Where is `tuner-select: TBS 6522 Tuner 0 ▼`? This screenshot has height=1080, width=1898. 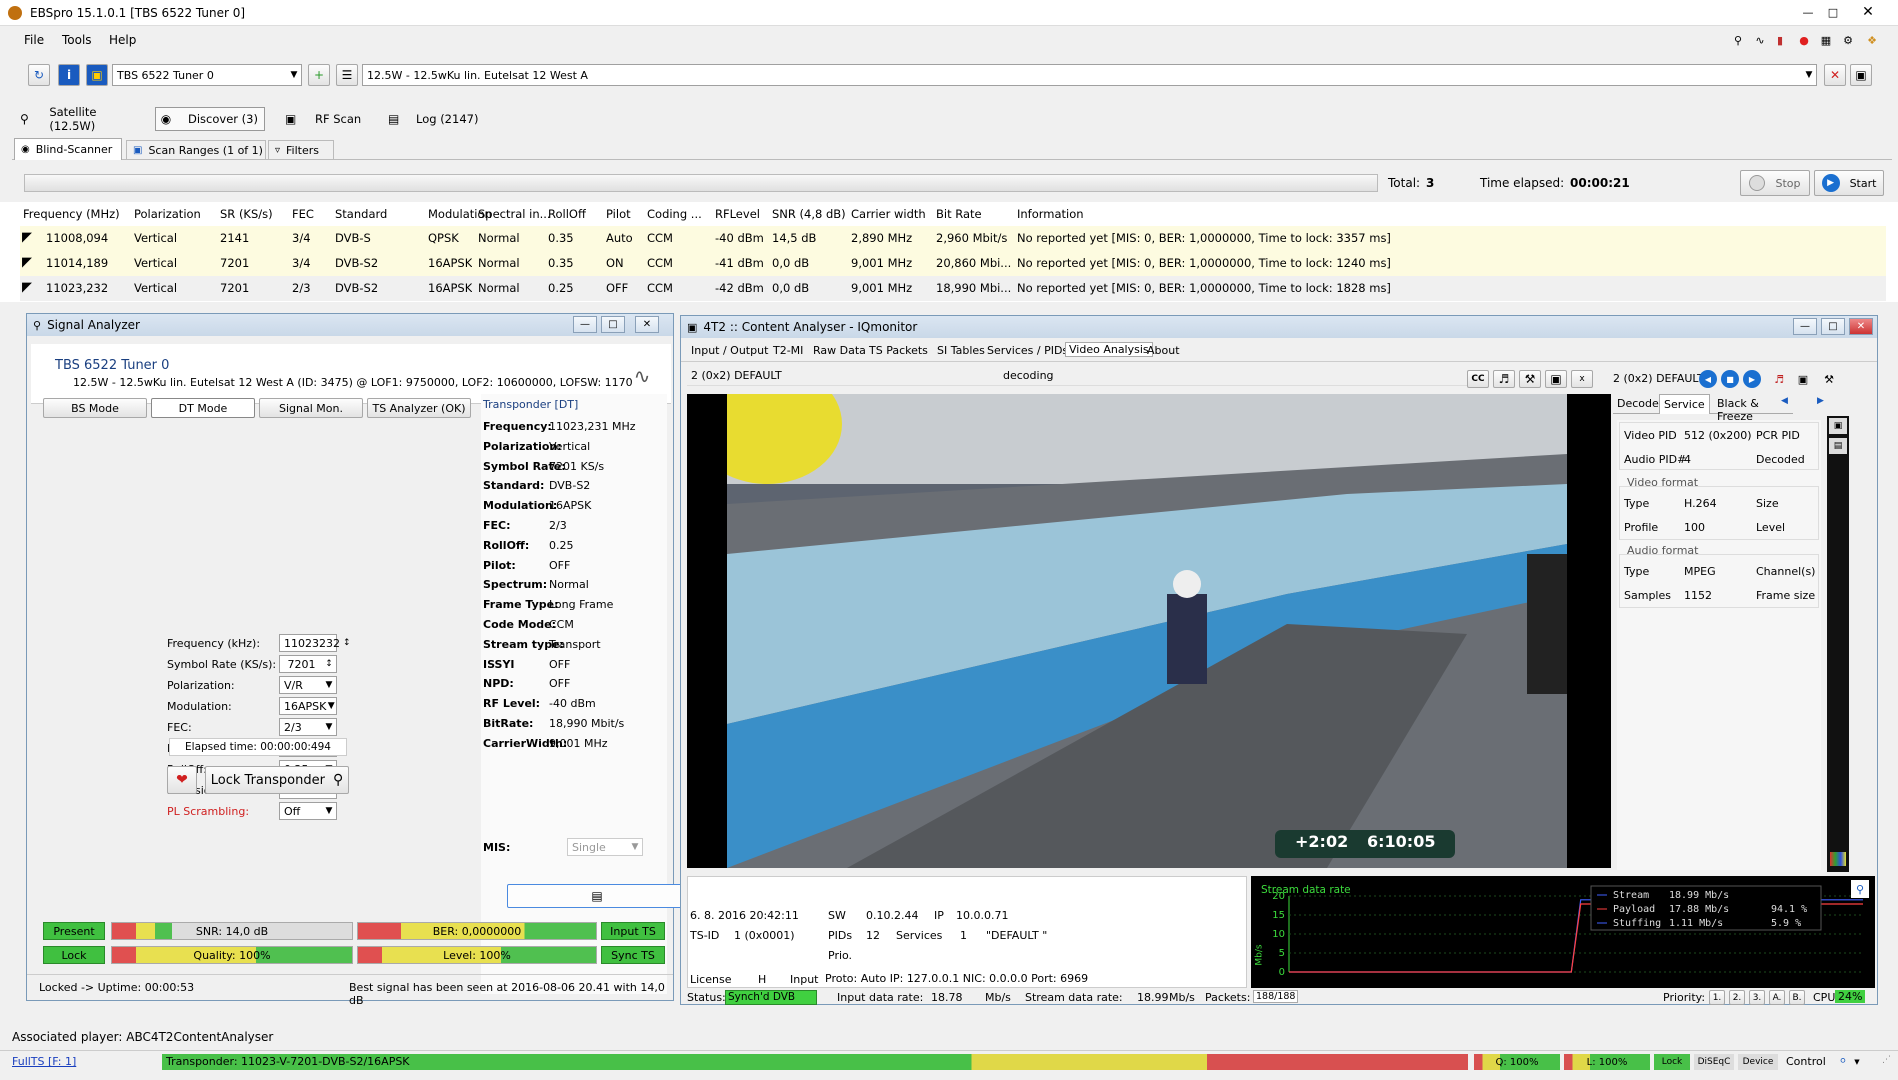 tuner-select: TBS 6522 Tuner 0 ▼ is located at coordinates (207, 75).